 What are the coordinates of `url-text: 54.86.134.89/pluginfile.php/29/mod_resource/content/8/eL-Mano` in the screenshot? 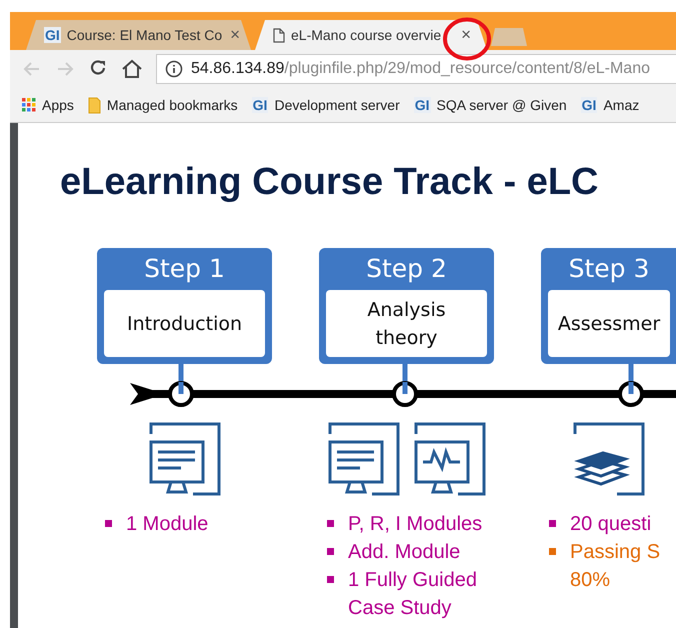 It's located at (420, 69).